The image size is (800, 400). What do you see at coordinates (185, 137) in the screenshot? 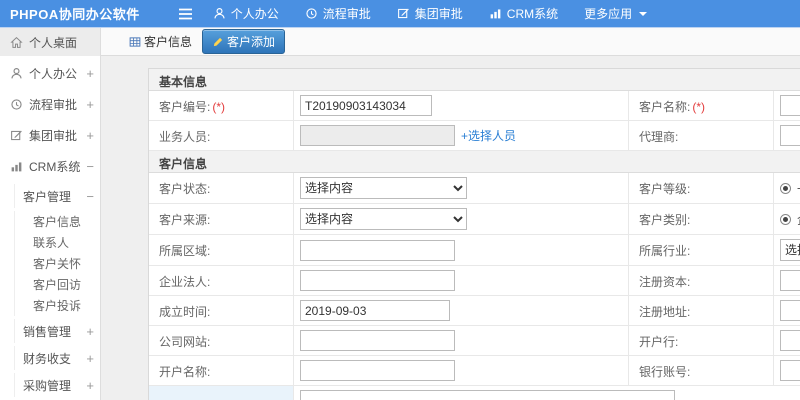
I see `field-label-text: 业务人员:` at bounding box center [185, 137].